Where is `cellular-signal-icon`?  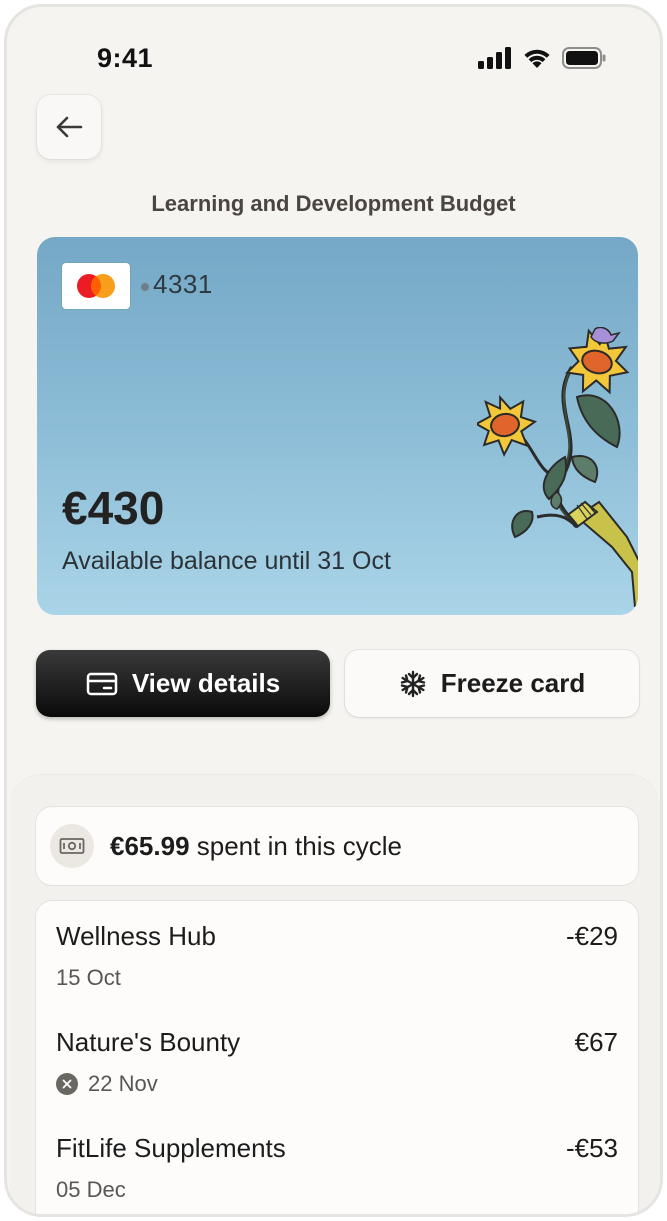 cellular-signal-icon is located at coordinates (494, 58).